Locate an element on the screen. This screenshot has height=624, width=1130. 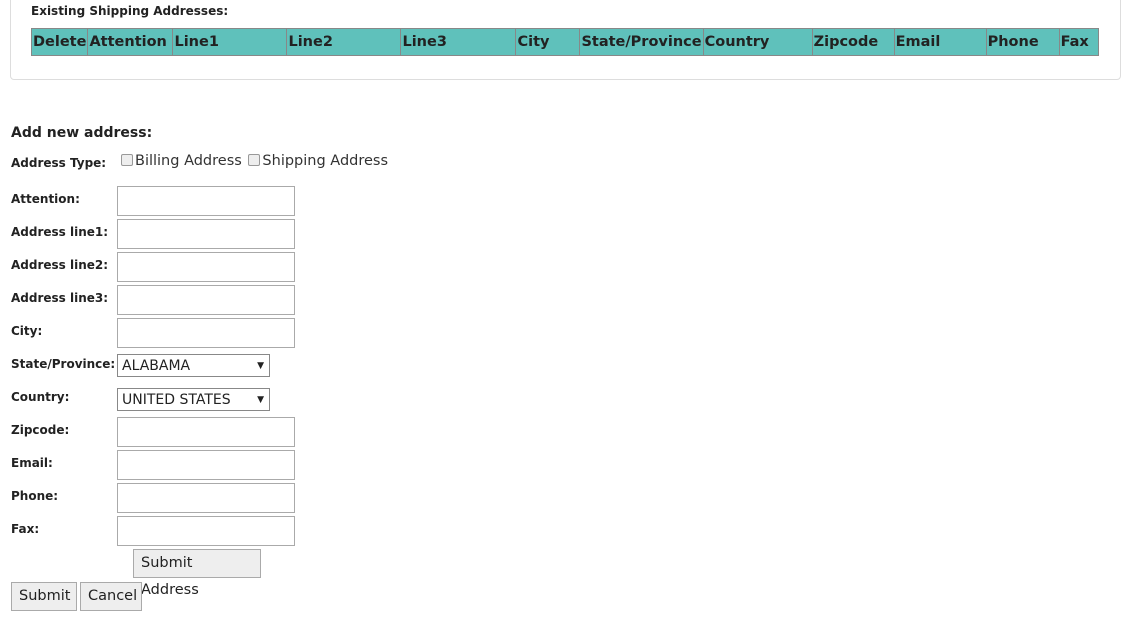
address-type-label: Address Type: is located at coordinates (59, 163).